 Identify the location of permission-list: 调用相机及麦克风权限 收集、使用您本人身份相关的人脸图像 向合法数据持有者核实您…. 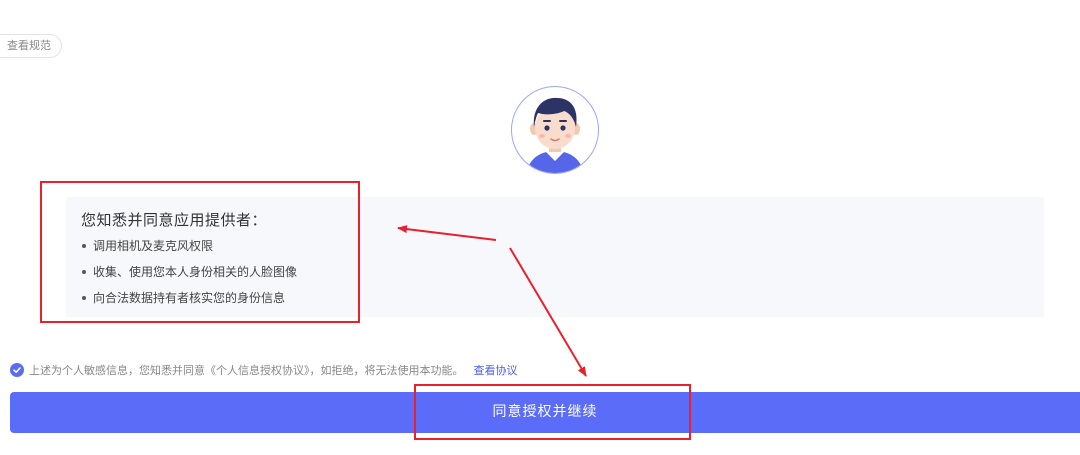
(189, 277).